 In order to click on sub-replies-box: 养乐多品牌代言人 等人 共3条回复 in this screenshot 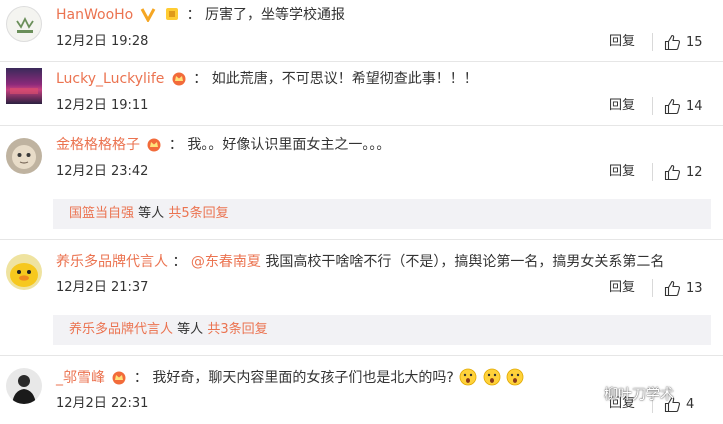, I will do `click(382, 330)`.